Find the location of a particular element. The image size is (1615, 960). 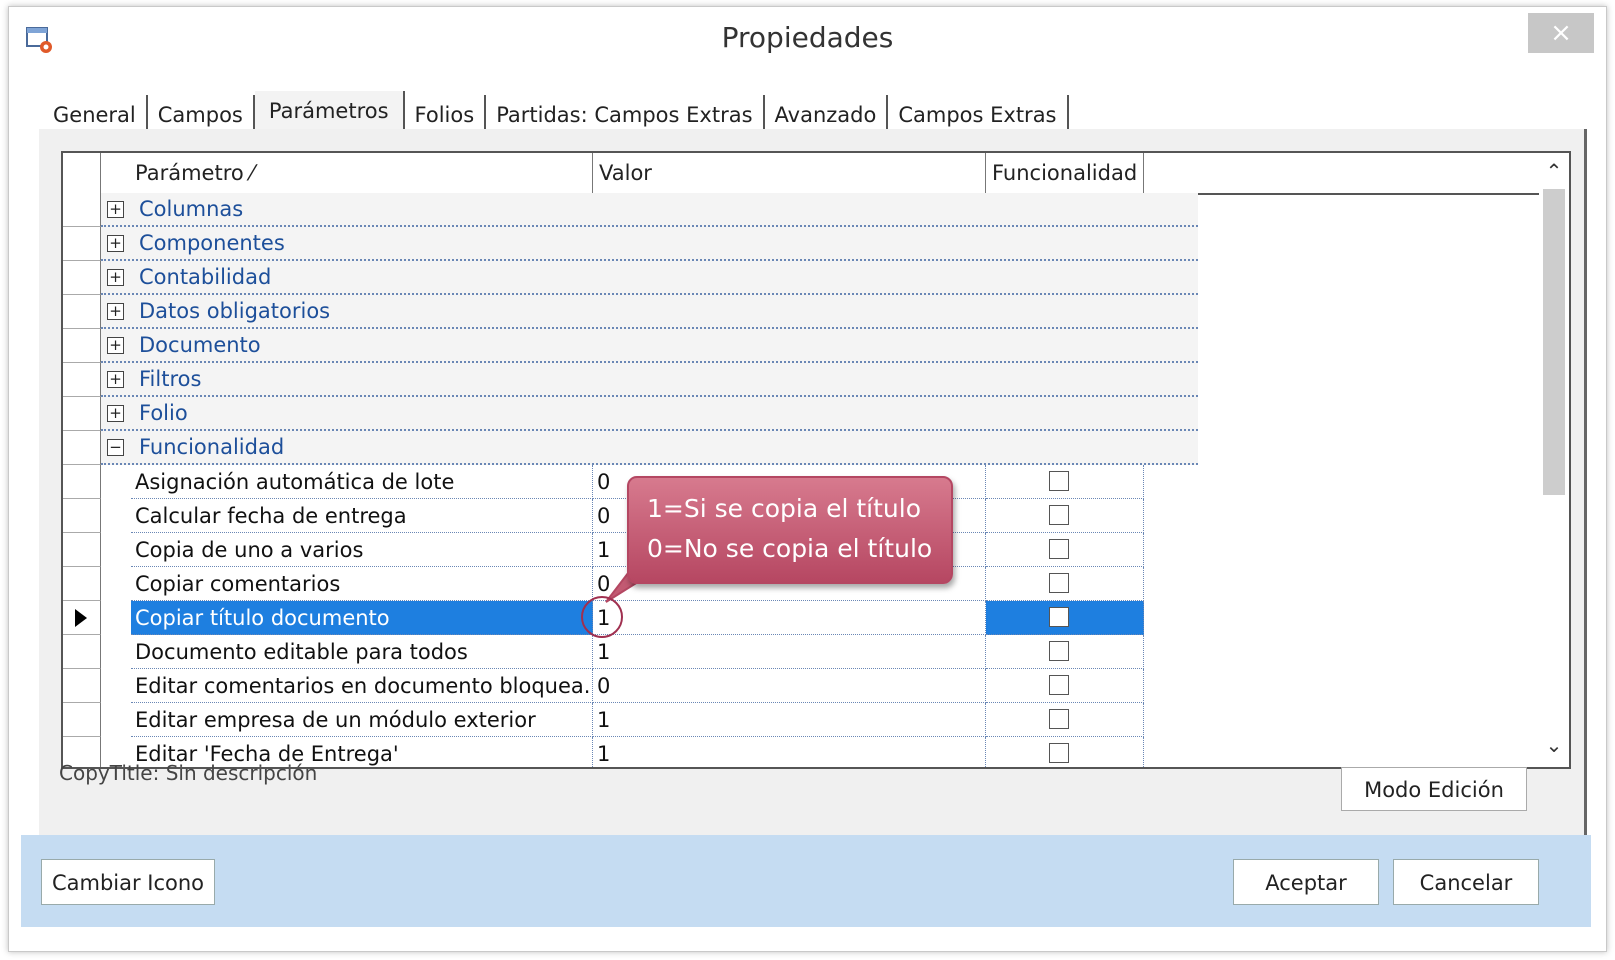

parameter-name: Documento editable para todos is located at coordinates (362, 652).